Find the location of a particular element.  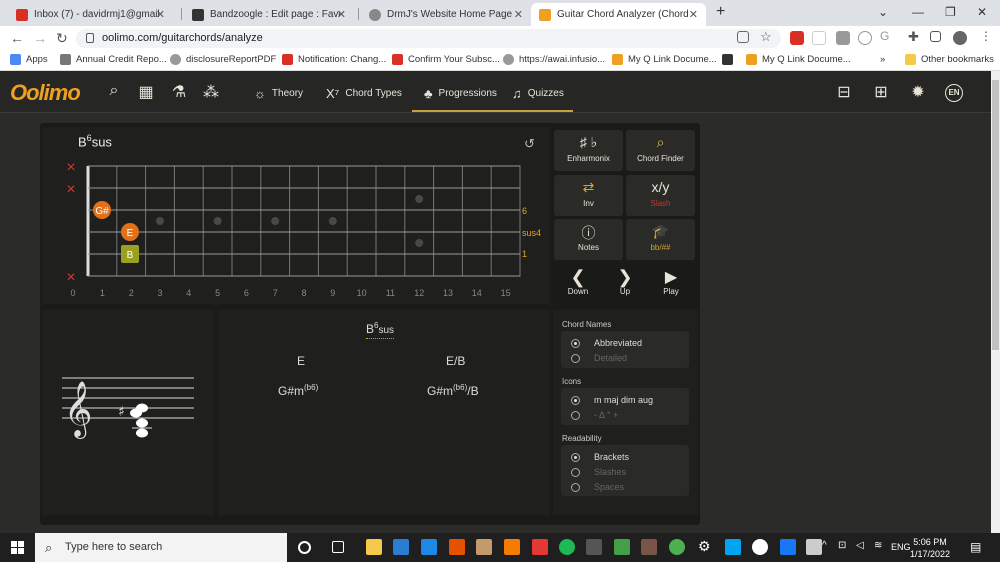

search-icon: ⌕ is located at coordinates (114, 92).